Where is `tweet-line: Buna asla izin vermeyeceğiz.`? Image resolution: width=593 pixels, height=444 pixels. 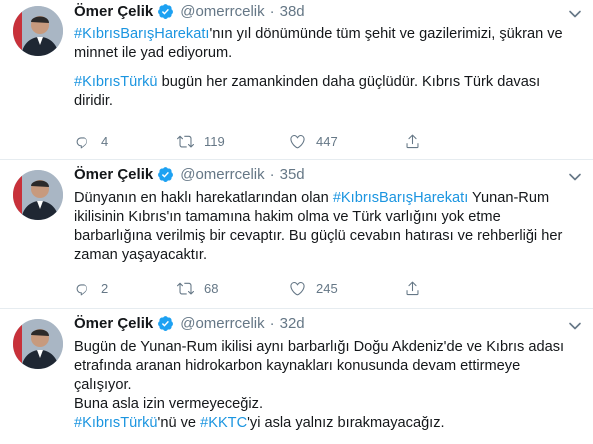
tweet-line: Buna asla izin vermeyeceğiz. is located at coordinates (326, 404).